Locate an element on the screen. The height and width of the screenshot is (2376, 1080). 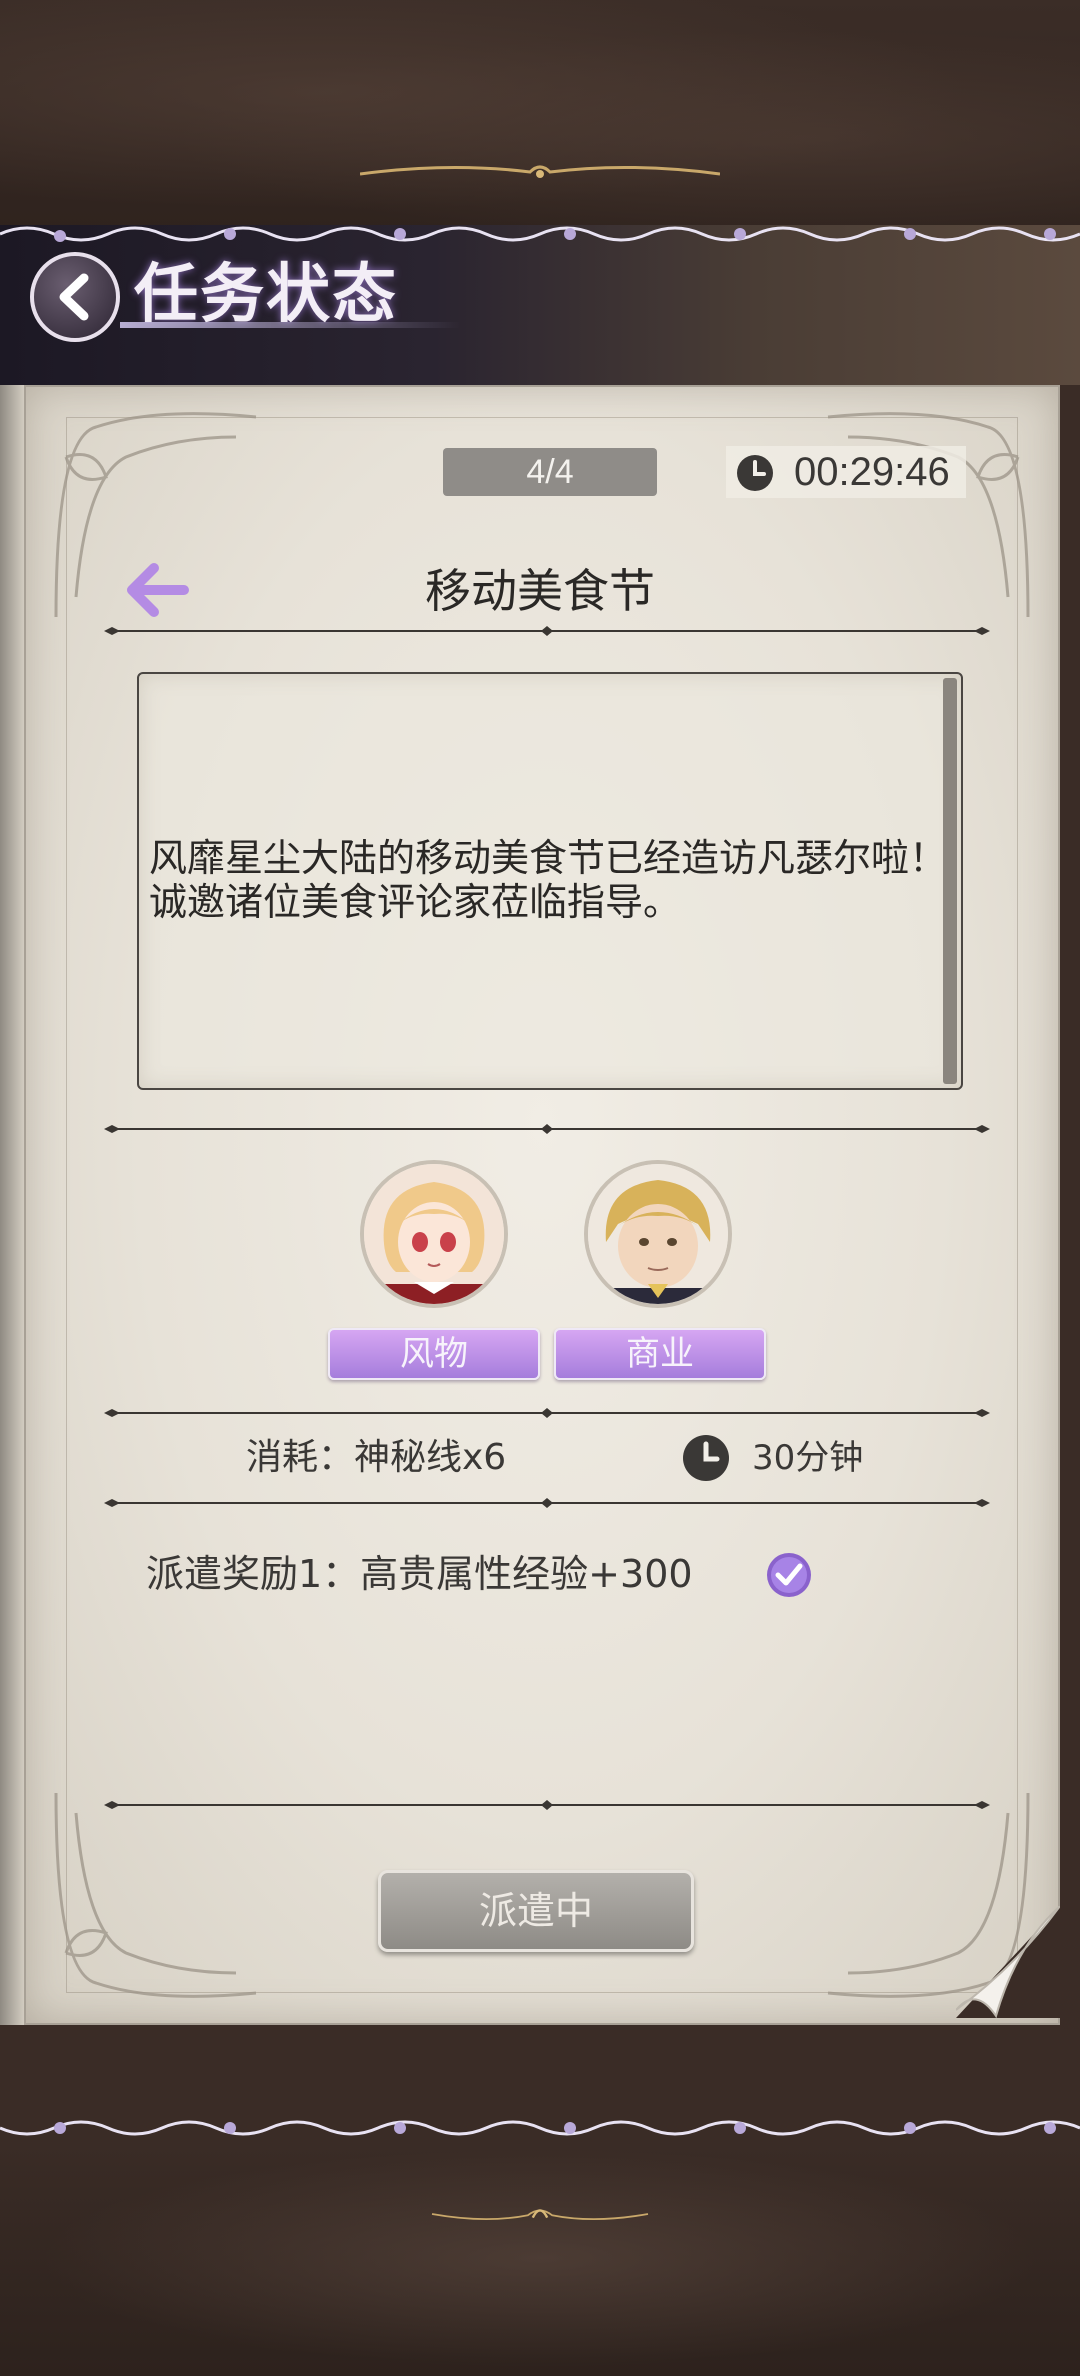
mission-duration: 30分钟 is located at coordinates (808, 1458).